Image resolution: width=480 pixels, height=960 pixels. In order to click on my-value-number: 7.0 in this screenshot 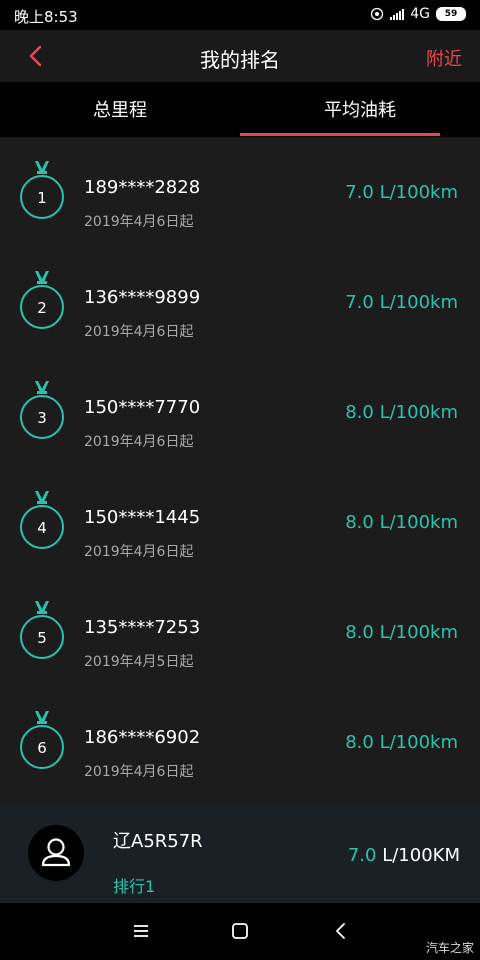, I will do `click(362, 855)`.